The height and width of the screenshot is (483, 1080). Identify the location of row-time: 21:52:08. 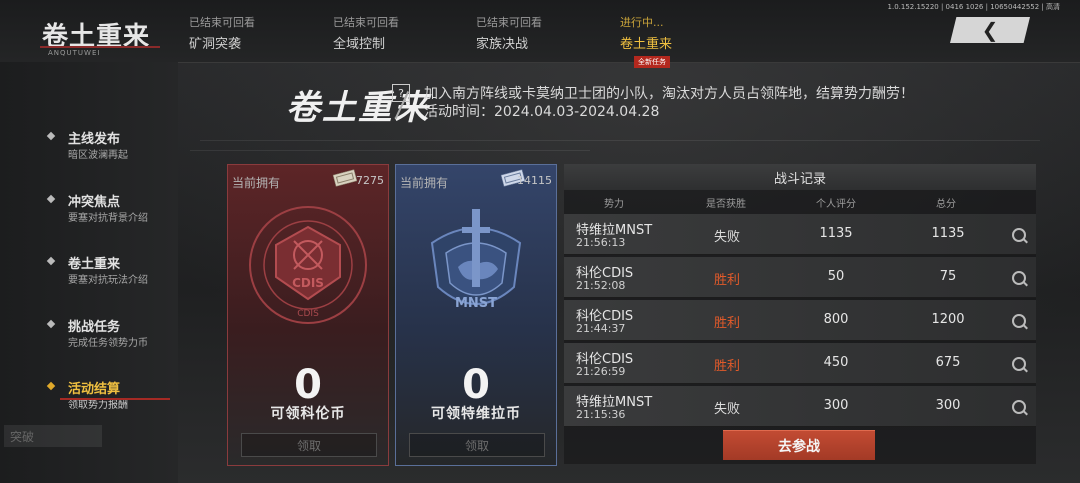
(601, 285).